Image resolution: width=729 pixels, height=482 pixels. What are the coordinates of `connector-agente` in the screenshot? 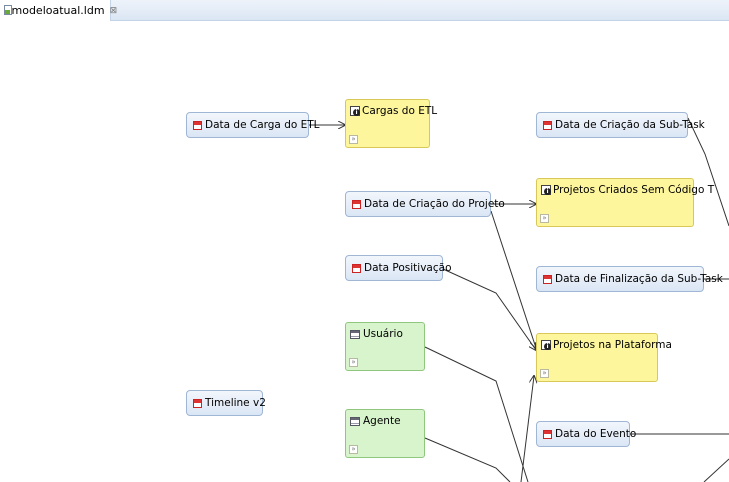 It's located at (467, 459).